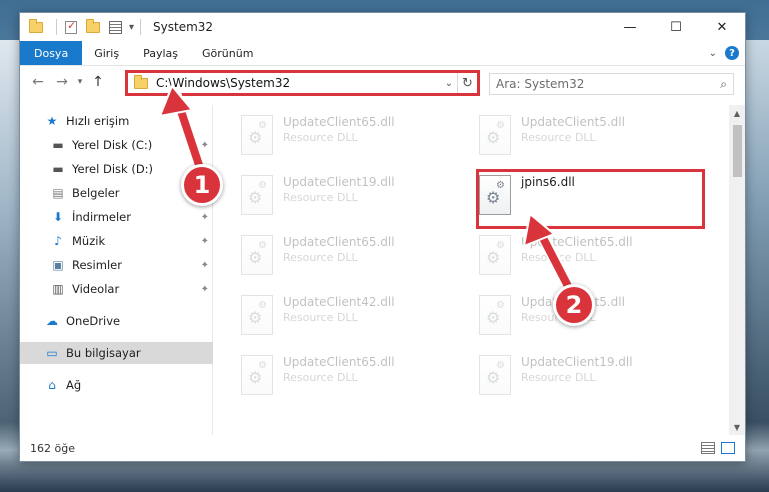  Describe the element at coordinates (382, 27) in the screenshot. I see `title-bar: ▾ System32 — ☐ ✕` at that location.